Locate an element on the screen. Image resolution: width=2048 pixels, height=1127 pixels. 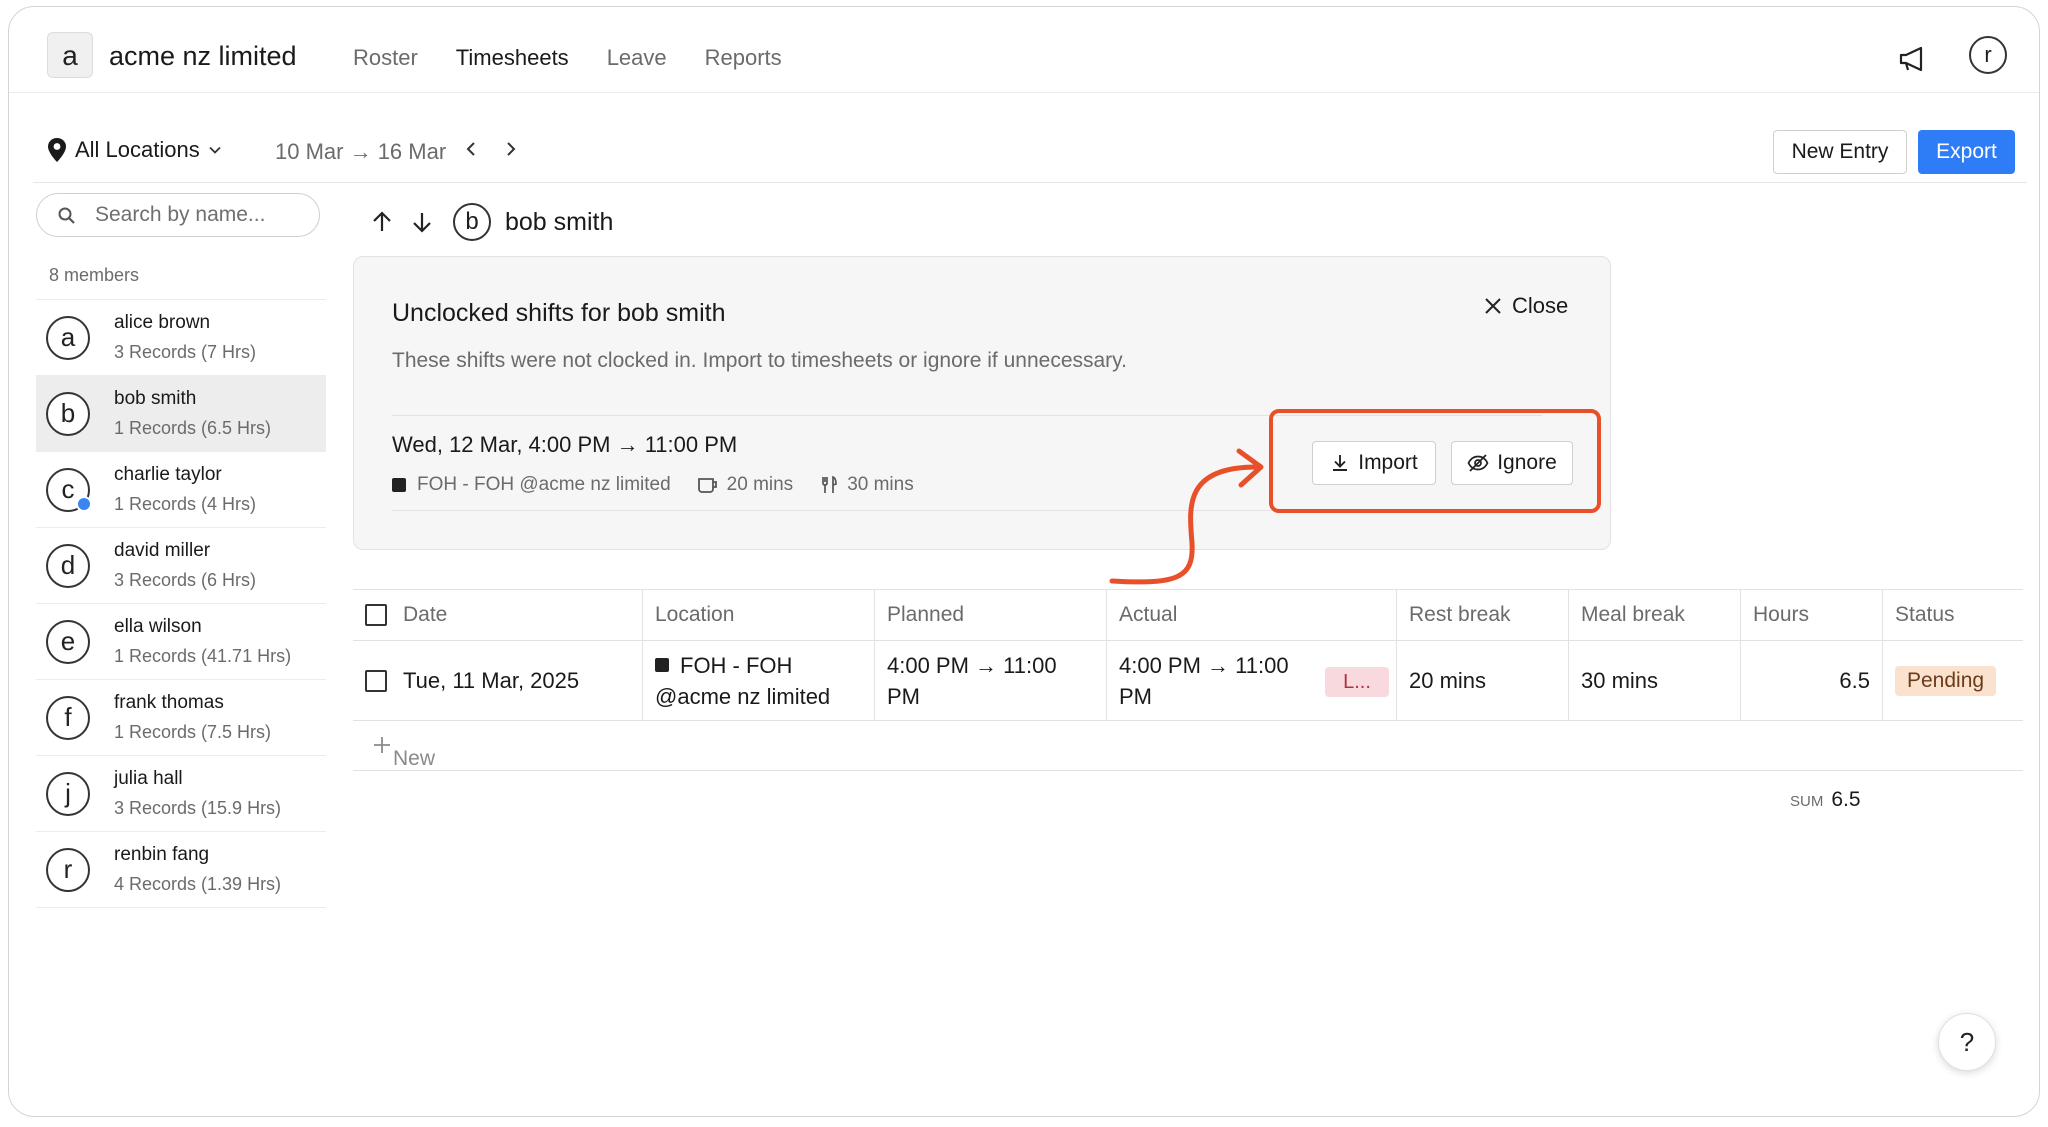
shift-location: FOH - FOH @acme nz limited is located at coordinates (544, 484).